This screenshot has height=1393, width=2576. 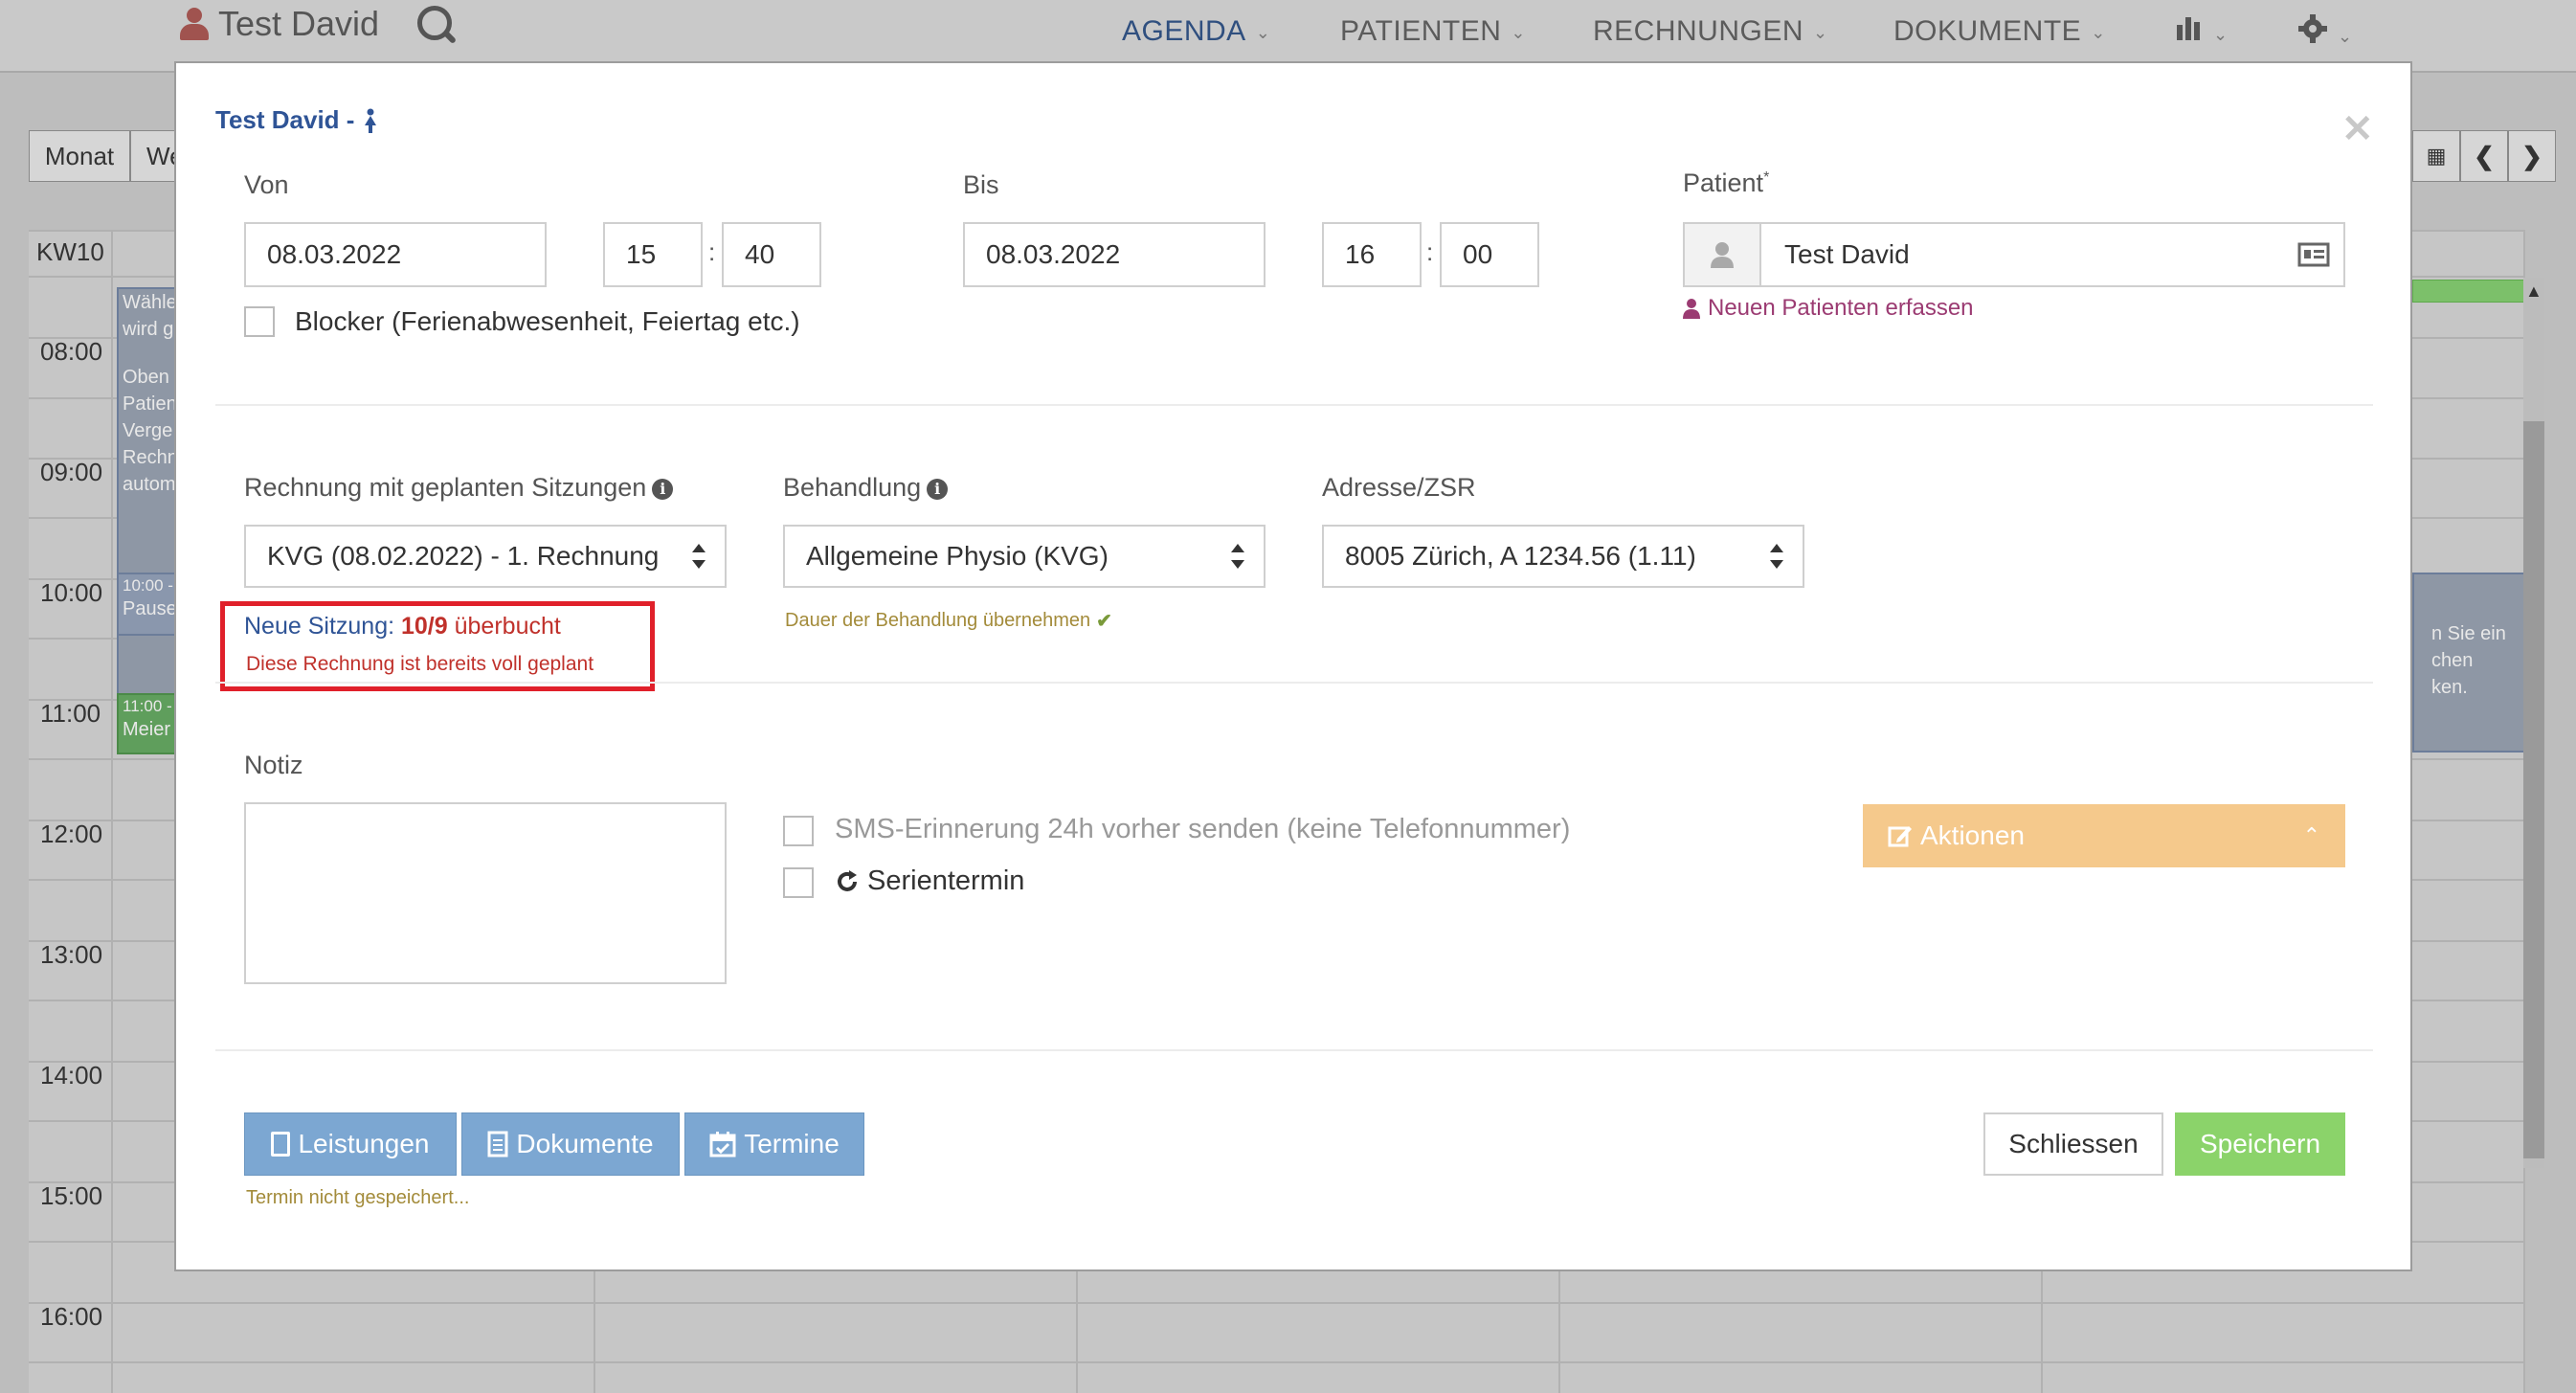 I want to click on user-icon, so click(x=195, y=24).